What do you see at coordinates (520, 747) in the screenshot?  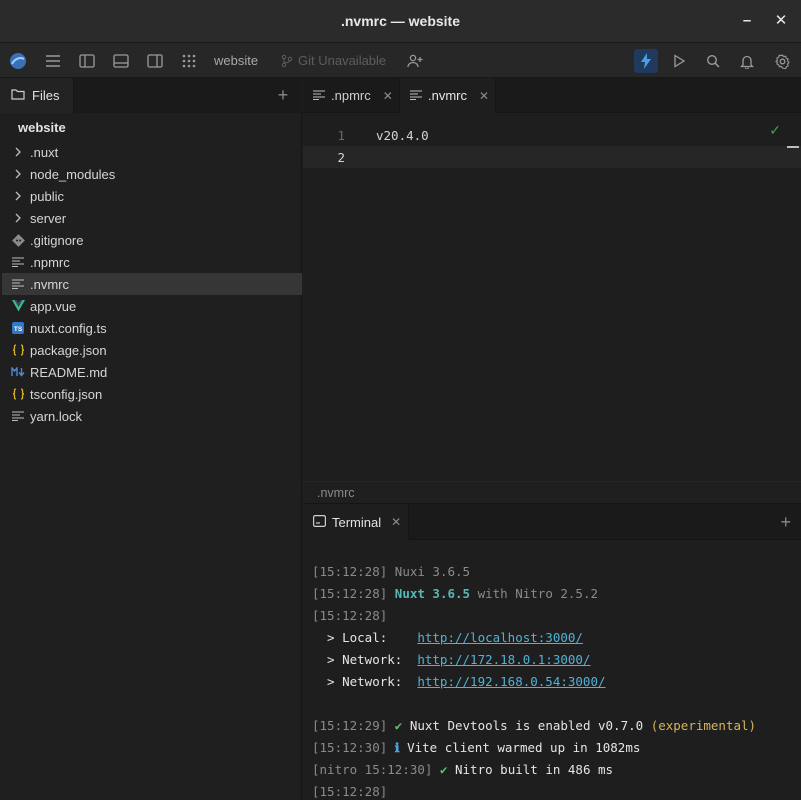 I see `terminal-text: Vite client warmed up in 1082ms` at bounding box center [520, 747].